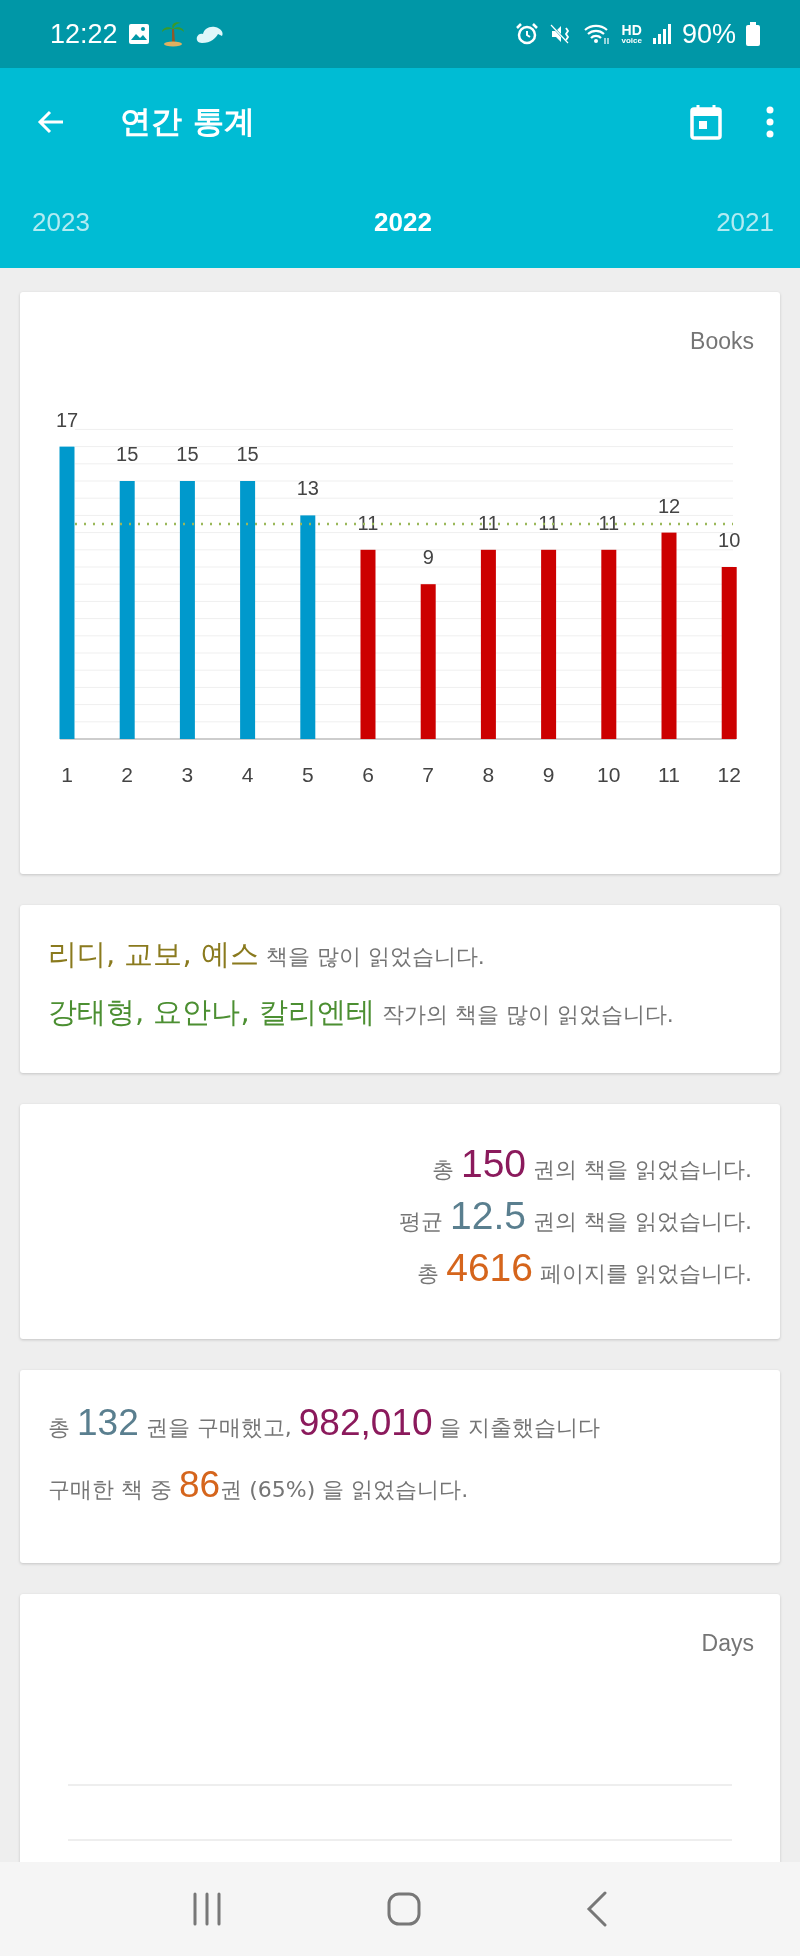 This screenshot has width=800, height=1956. I want to click on screen-title: 연간 통계, so click(188, 121).